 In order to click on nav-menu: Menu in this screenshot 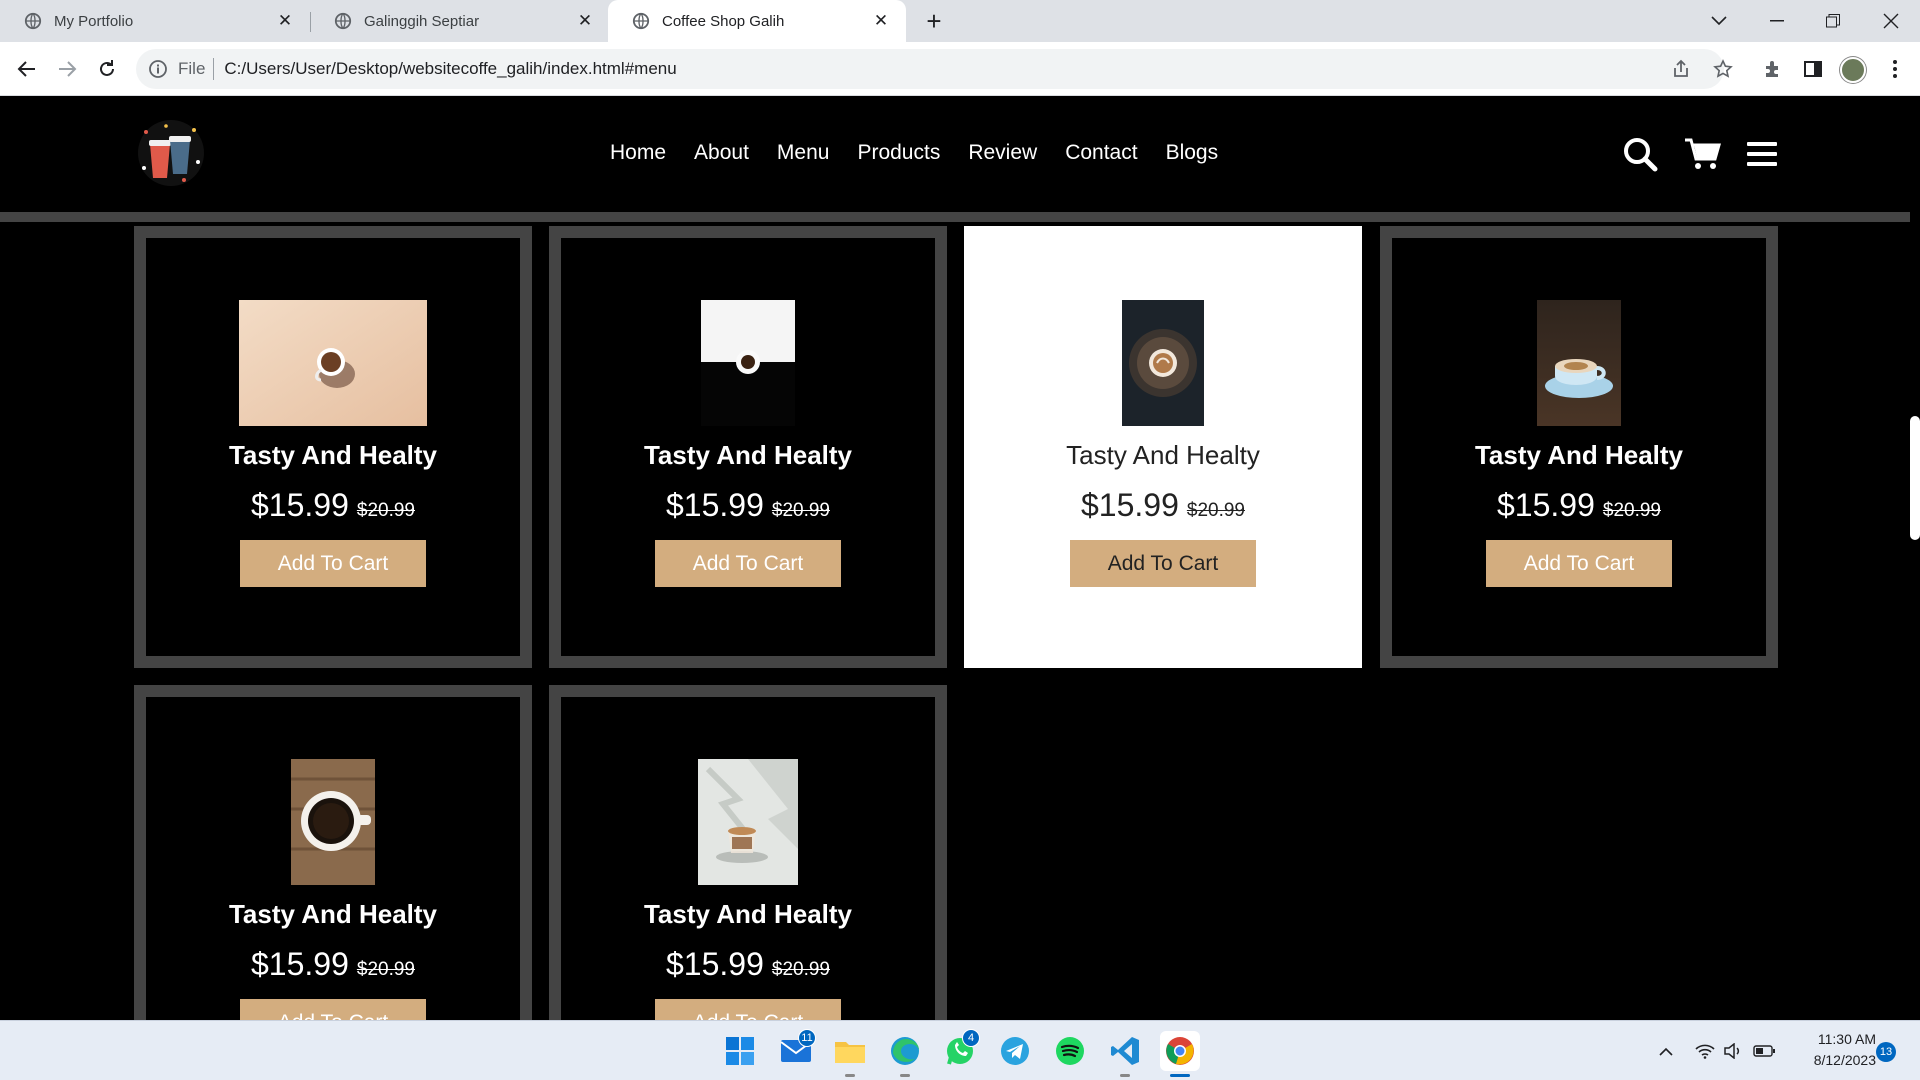, I will do `click(803, 153)`.